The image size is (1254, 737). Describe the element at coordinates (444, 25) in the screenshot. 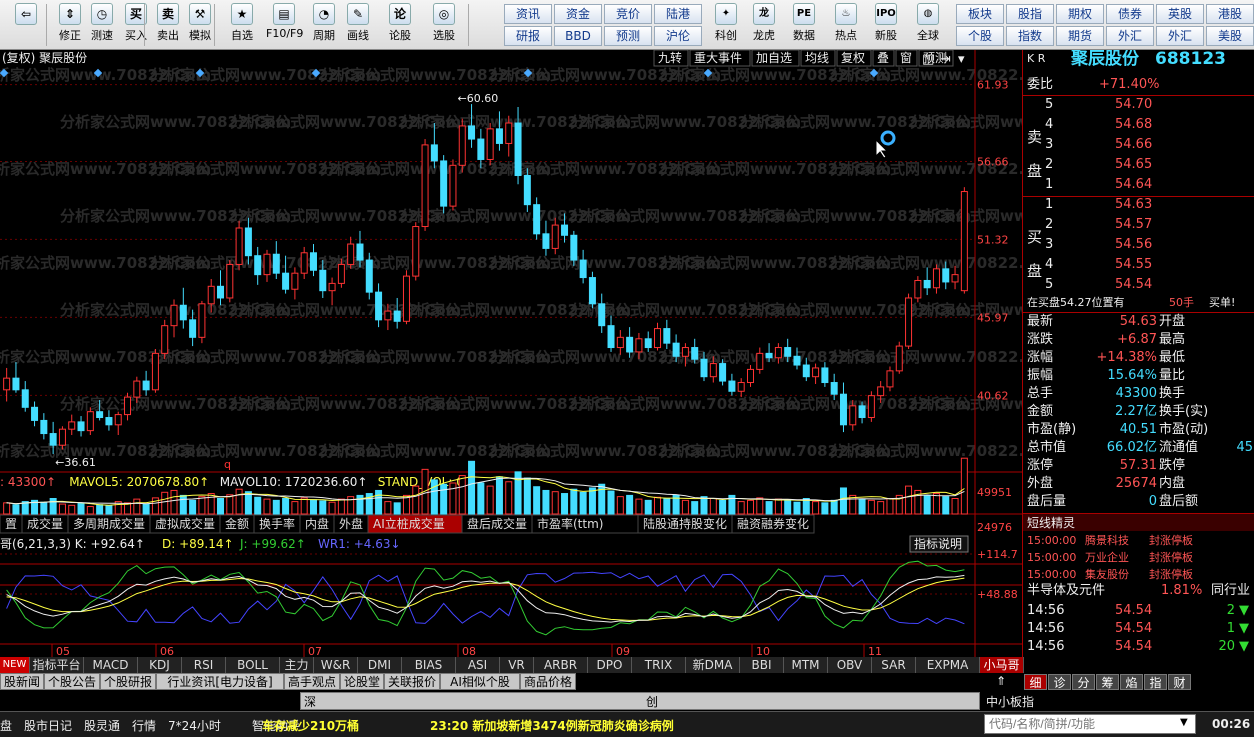

I see `toolbar-btn-11: ◎ 选股` at that location.